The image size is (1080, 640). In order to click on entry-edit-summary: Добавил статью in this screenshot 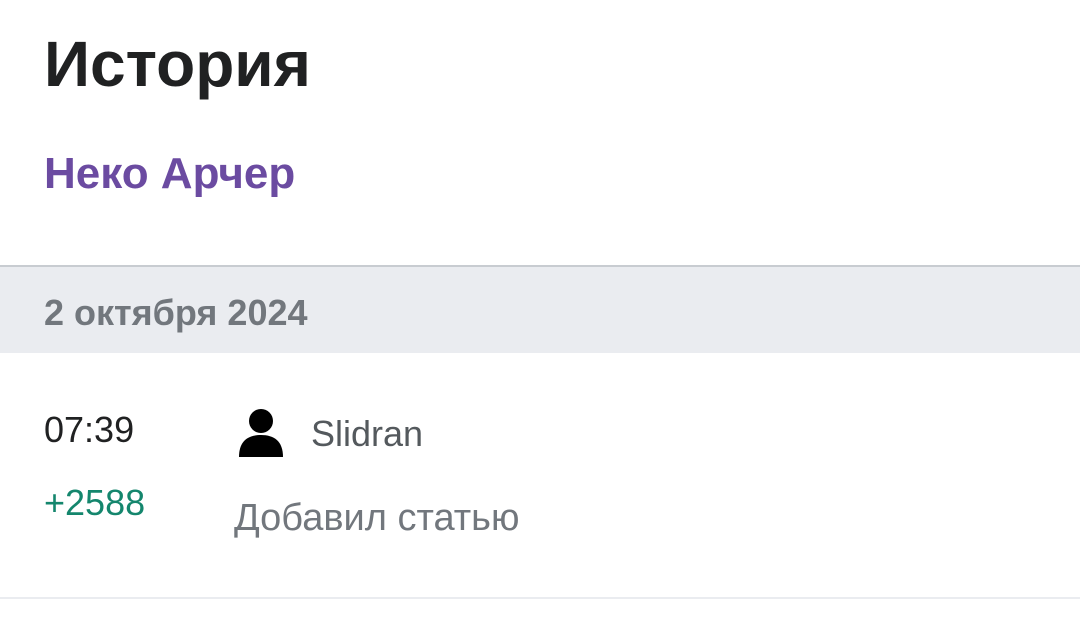, I will do `click(377, 518)`.